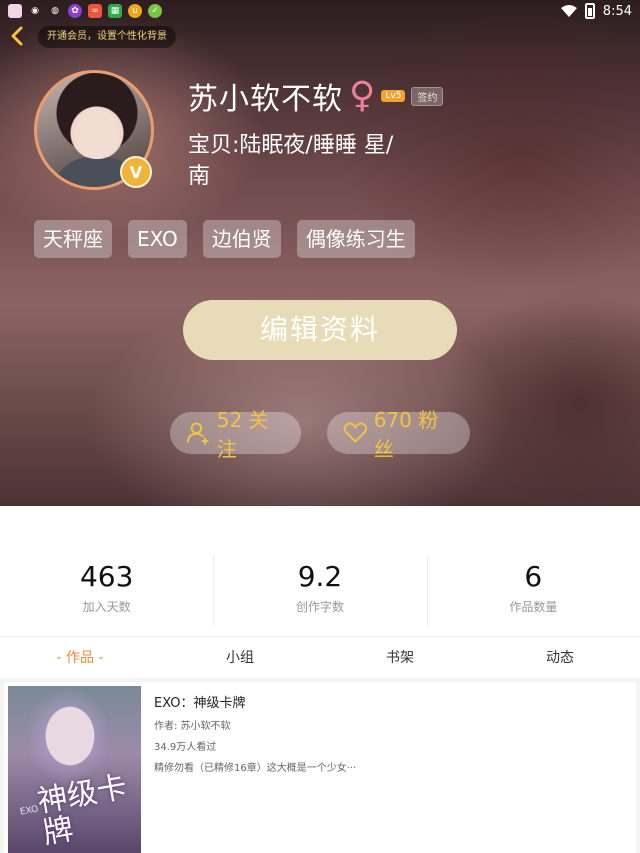  I want to click on tag: 边伯贤, so click(241, 239).